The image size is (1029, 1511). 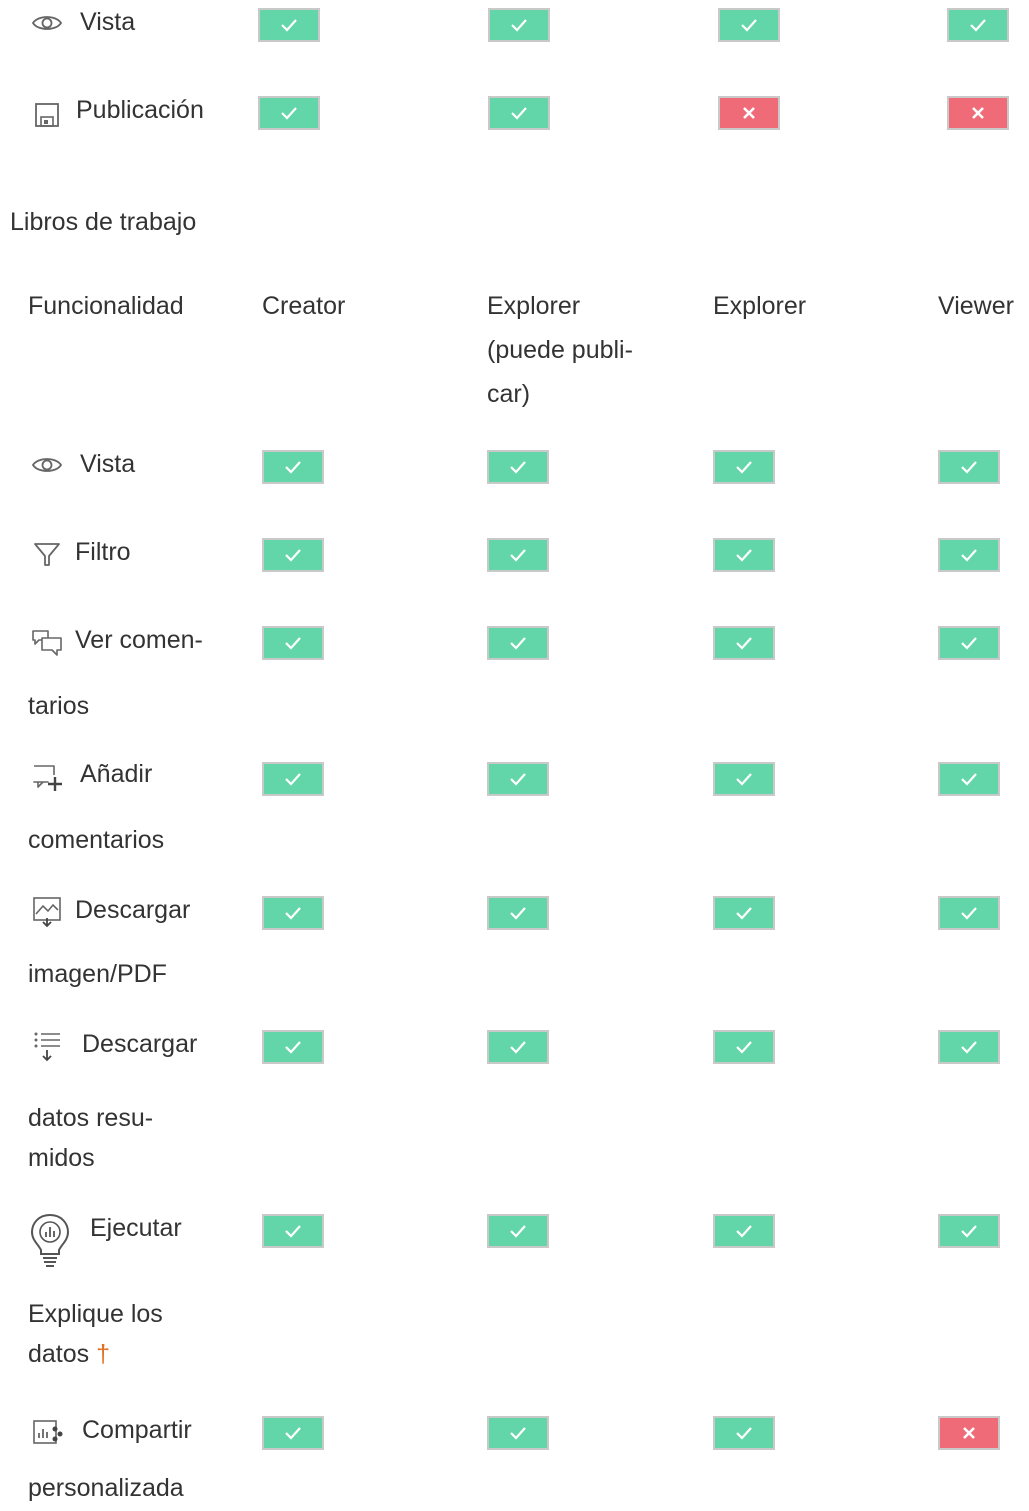 I want to click on header-creator: Creator, so click(x=304, y=306).